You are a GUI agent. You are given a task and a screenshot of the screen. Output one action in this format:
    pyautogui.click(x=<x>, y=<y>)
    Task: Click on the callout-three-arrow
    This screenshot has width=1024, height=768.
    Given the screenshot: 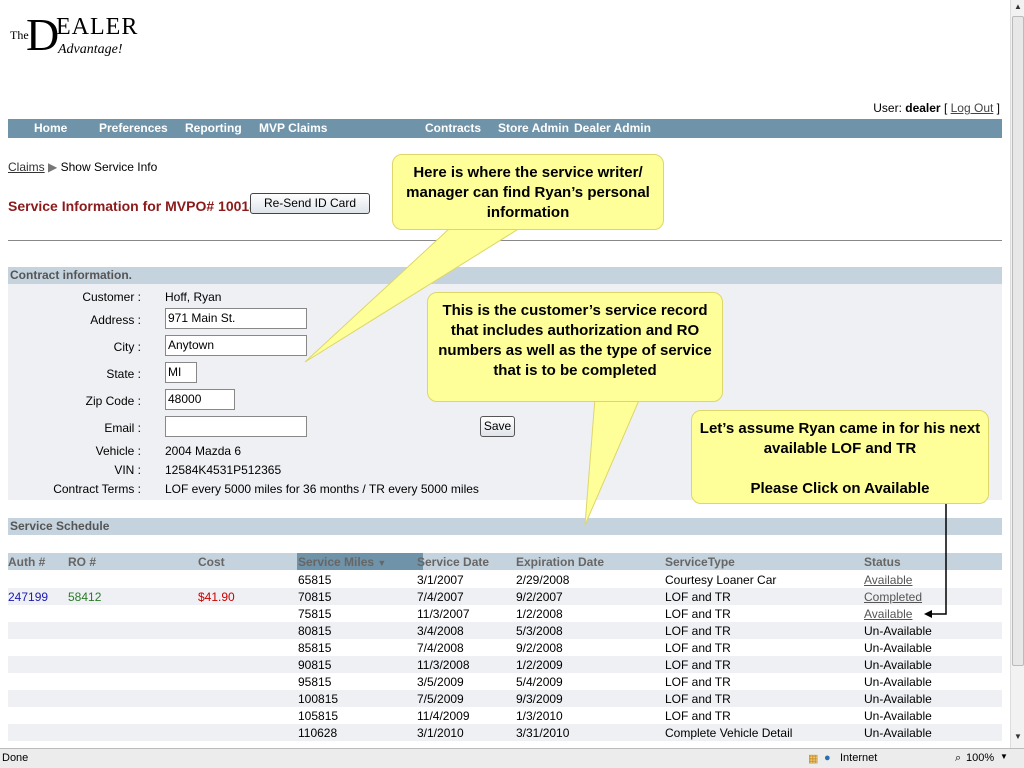 What is the action you would take?
    pyautogui.click(x=938, y=559)
    